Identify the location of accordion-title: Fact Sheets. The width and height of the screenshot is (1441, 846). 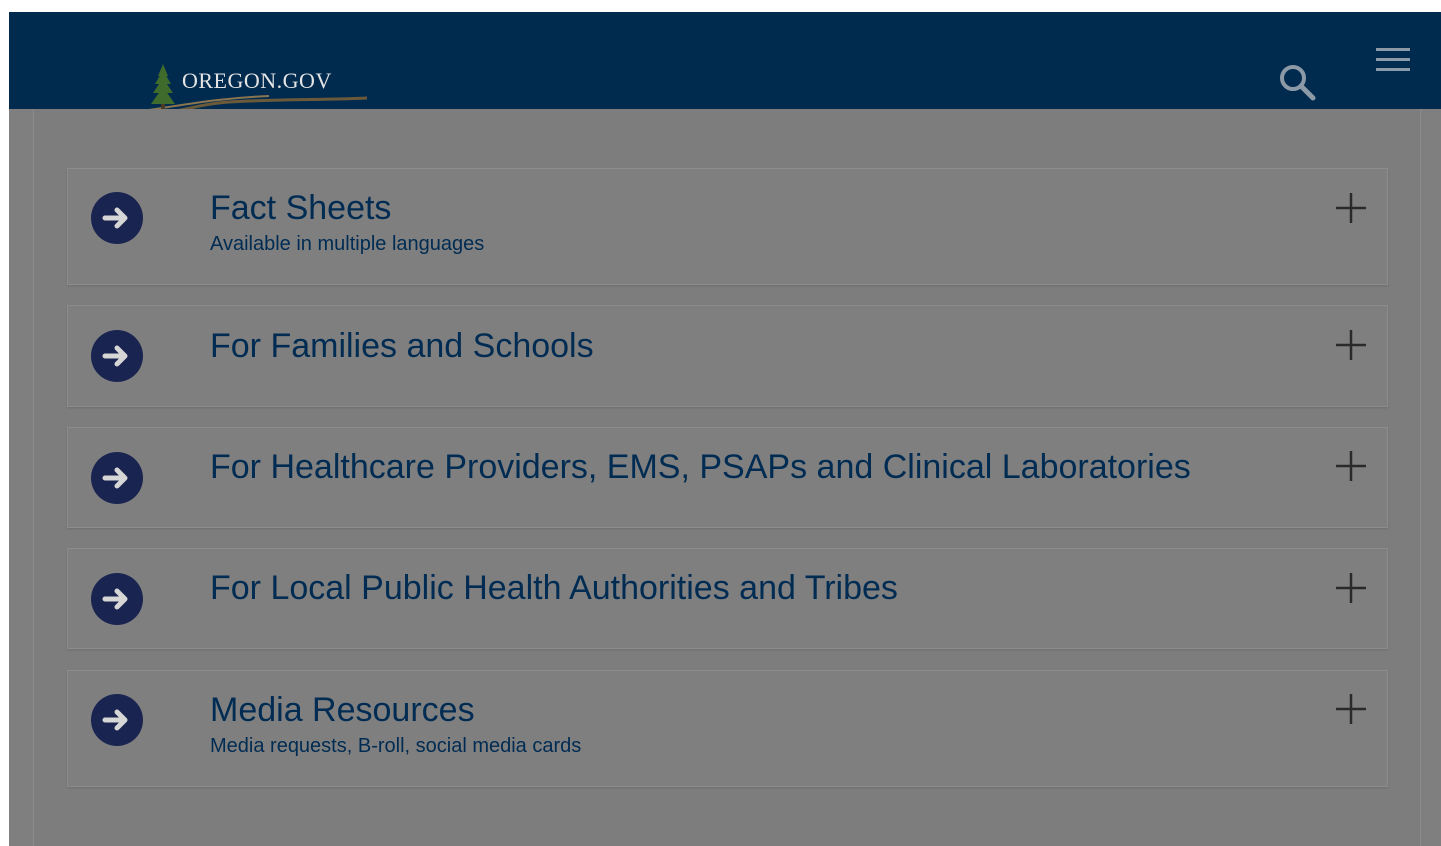
(301, 208).